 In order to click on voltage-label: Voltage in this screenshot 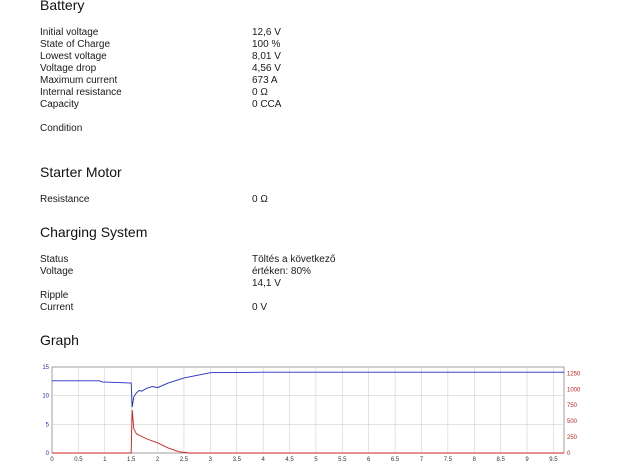, I will do `click(57, 271)`.